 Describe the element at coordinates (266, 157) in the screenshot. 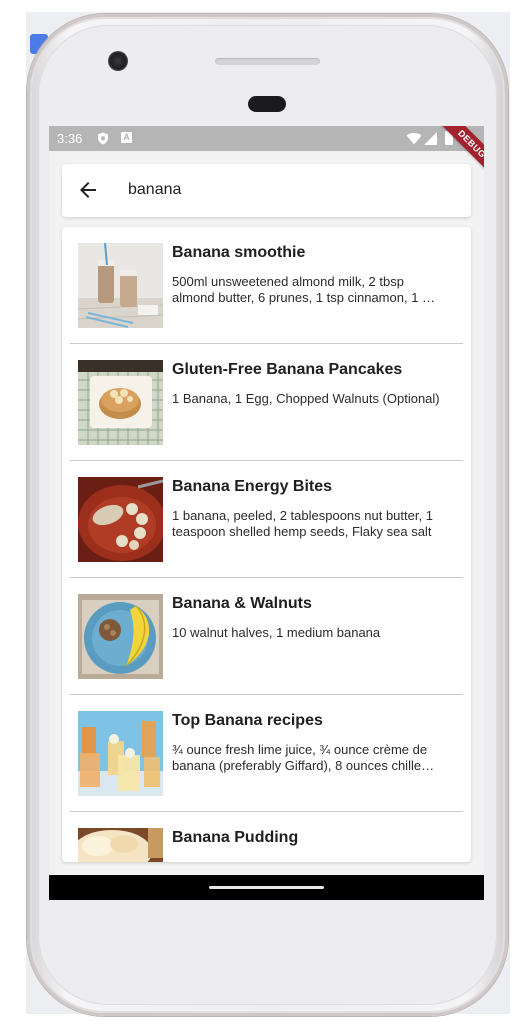

I see `status-bar: 3:36 A DEBUG` at that location.